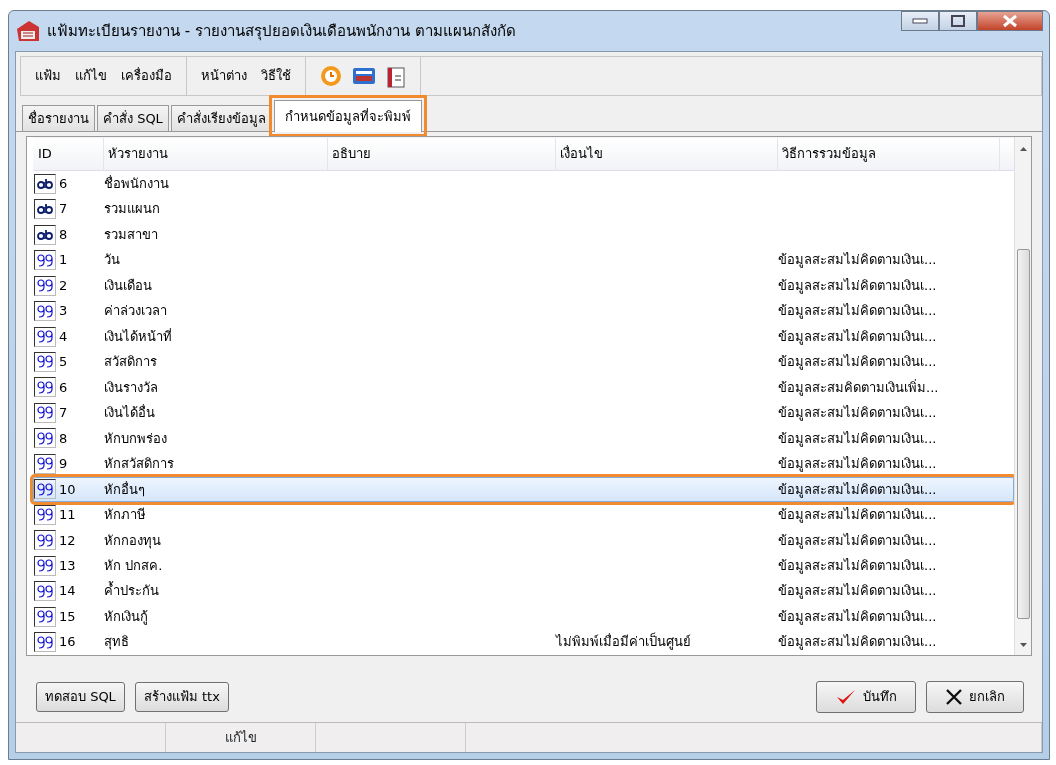 Image resolution: width=1056 pixels, height=765 pixels. Describe the element at coordinates (282, 31) in the screenshot. I see `window-title: แฟ้มทะเบียนรายงาน - รายงานสรุปยอดเงินเดือนพนักงาน ตามแผนกสังกัด` at that location.